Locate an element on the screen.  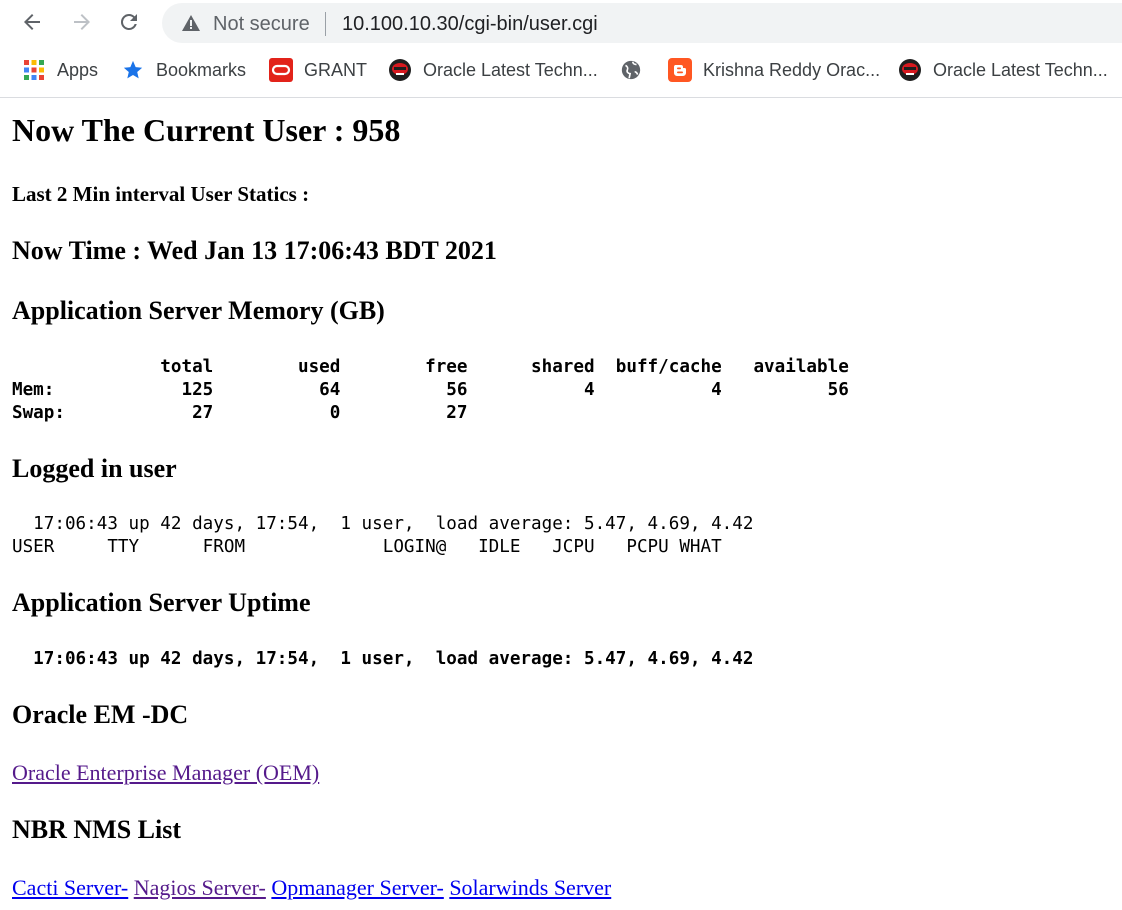
bookmark-grant: GRANT is located at coordinates (318, 70).